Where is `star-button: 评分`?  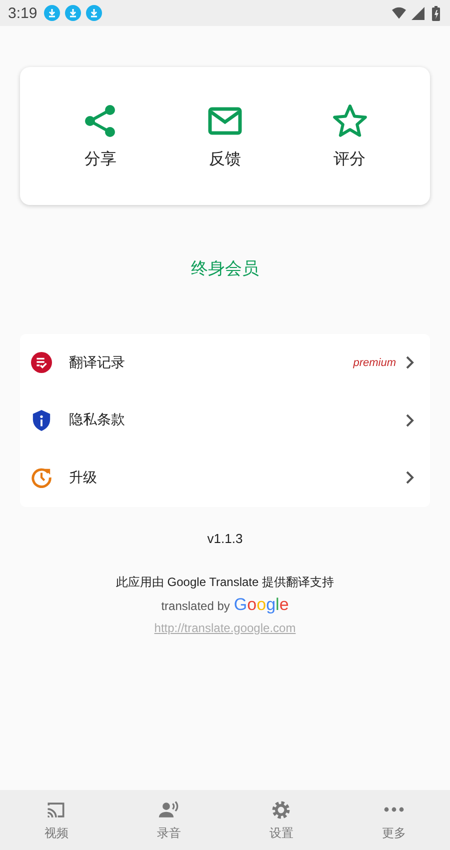
star-button: 评分 is located at coordinates (350, 136).